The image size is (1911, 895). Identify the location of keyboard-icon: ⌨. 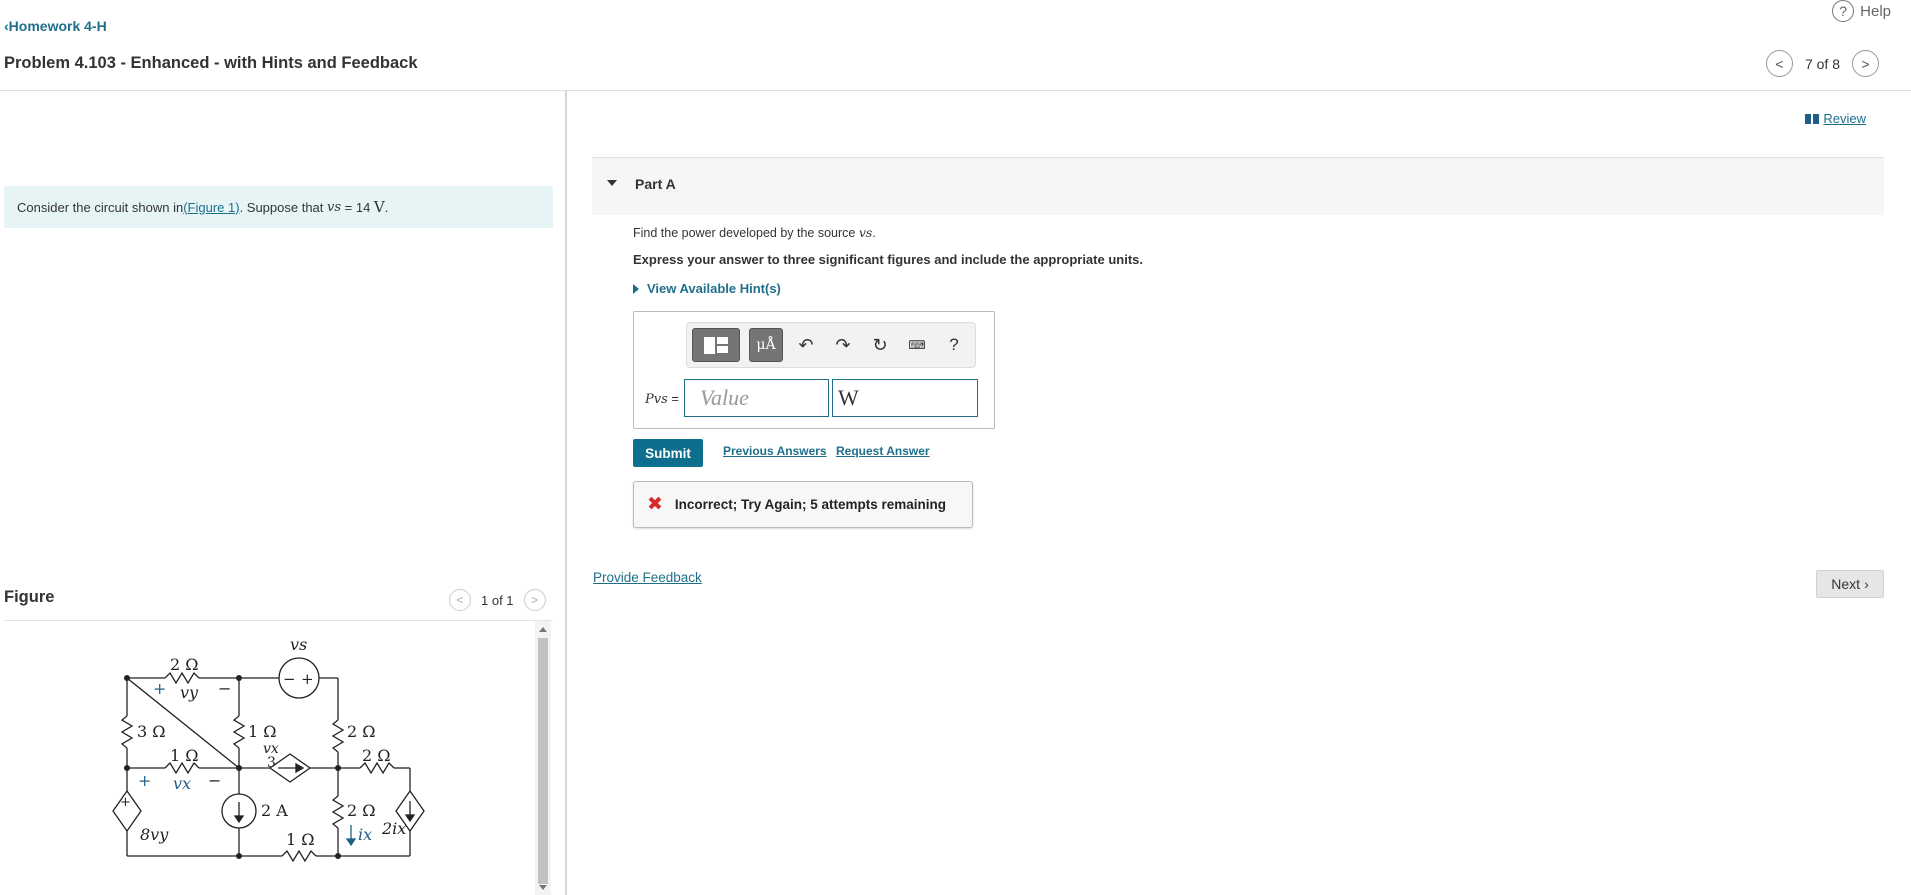
(917, 345).